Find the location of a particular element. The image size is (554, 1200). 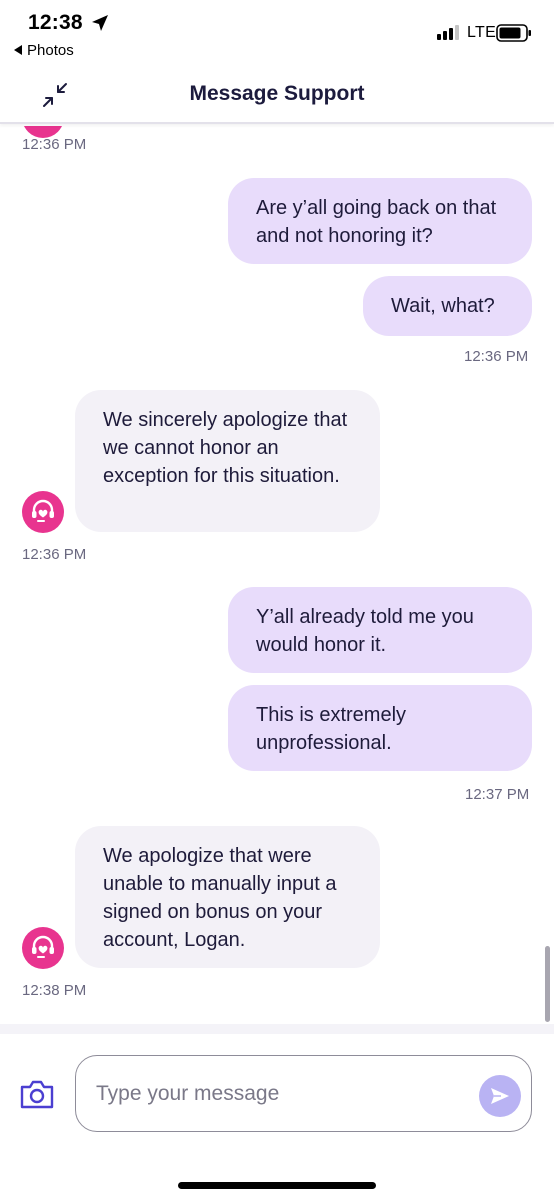

camera-icon is located at coordinates (37, 1094).